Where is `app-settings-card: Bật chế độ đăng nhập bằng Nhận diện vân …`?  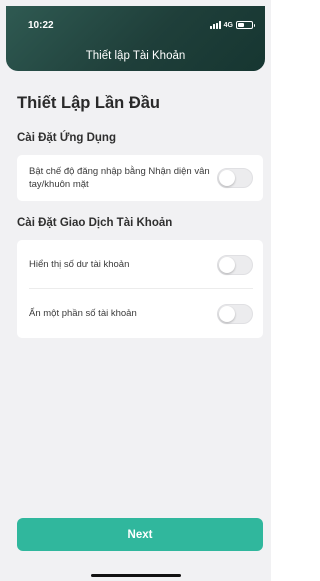 app-settings-card: Bật chế độ đăng nhập bằng Nhận diện vân … is located at coordinates (140, 178).